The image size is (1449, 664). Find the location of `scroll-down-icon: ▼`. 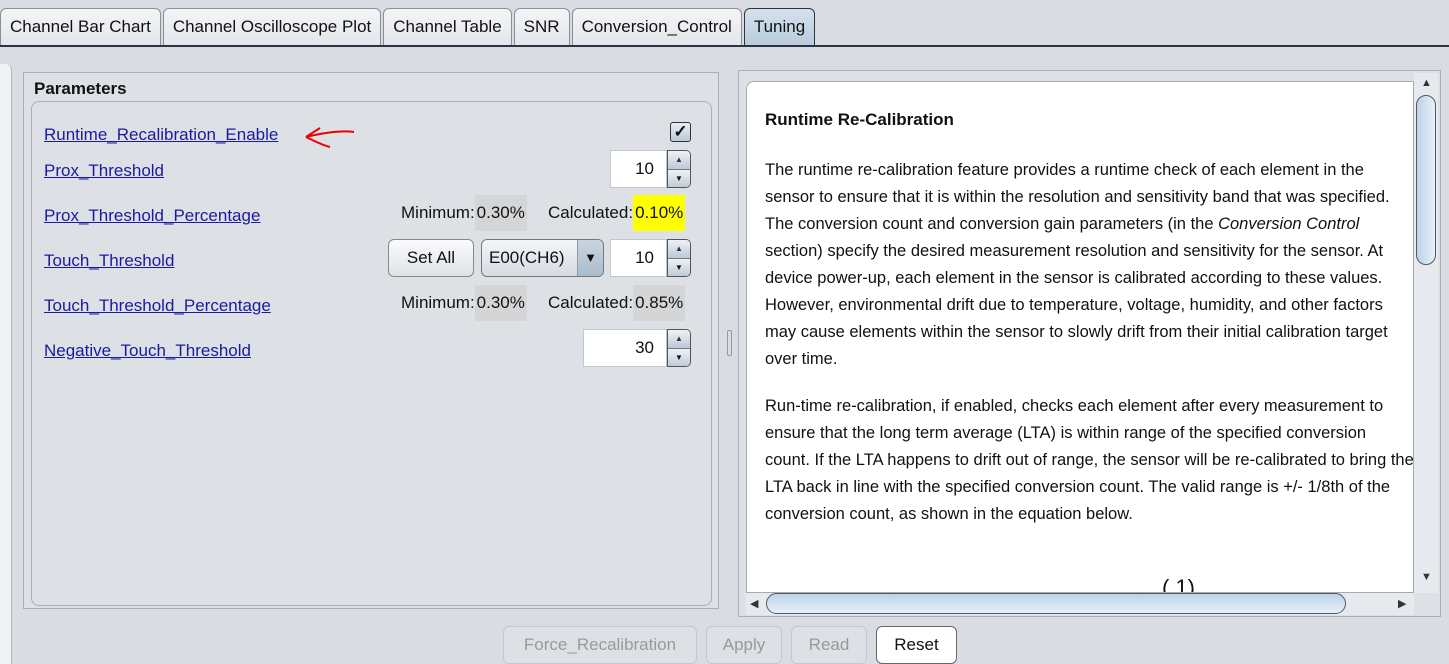

scroll-down-icon: ▼ is located at coordinates (1426, 577).